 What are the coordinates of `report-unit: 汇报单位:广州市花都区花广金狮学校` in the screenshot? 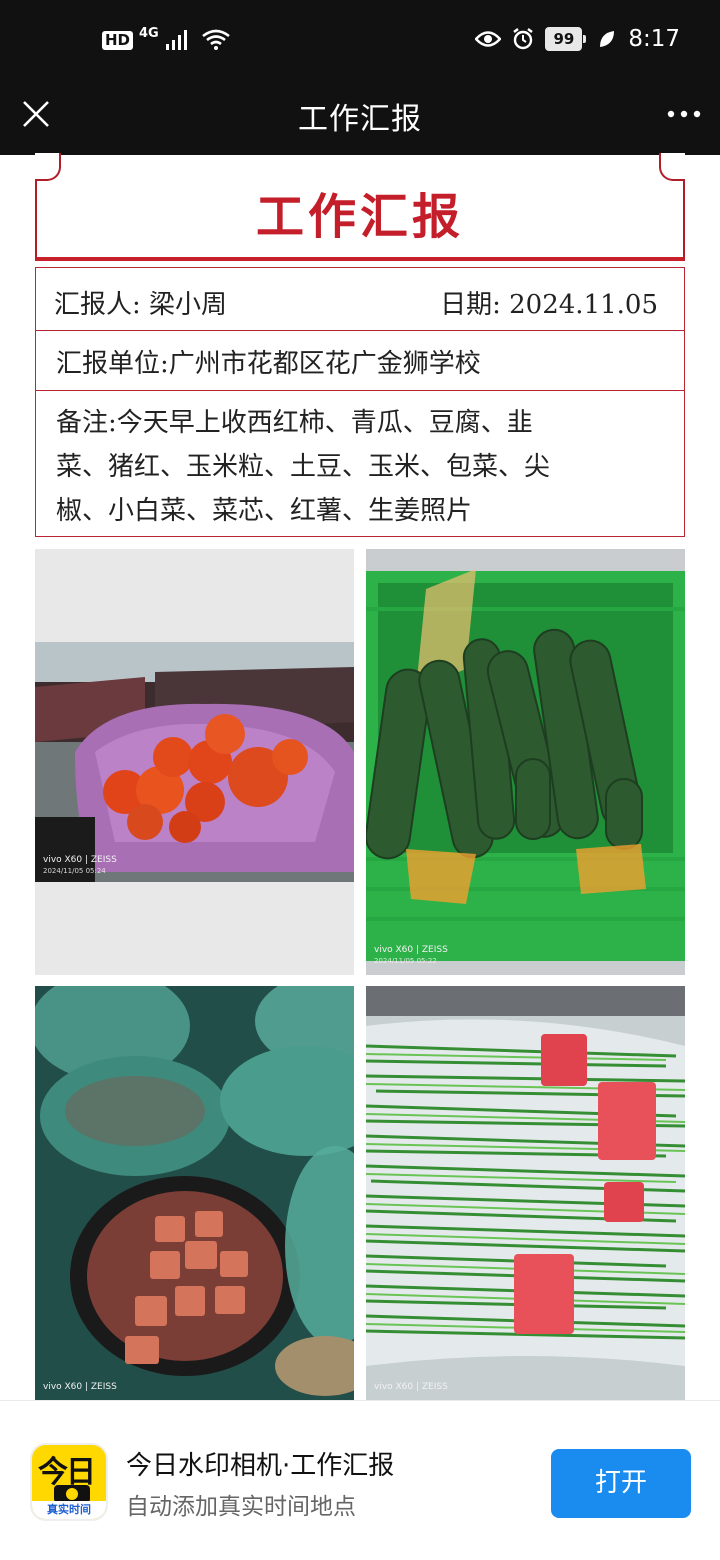 It's located at (268, 364).